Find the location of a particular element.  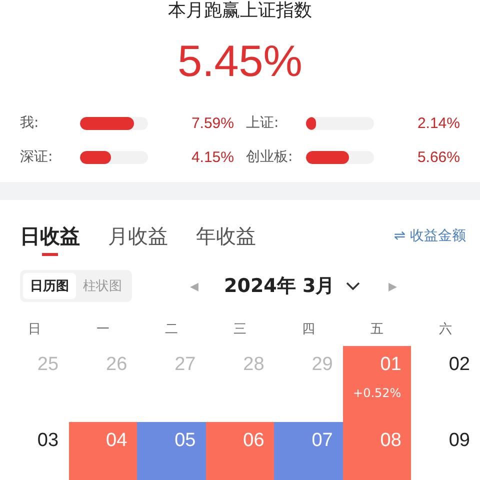

calendar-day: 08 is located at coordinates (377, 451).